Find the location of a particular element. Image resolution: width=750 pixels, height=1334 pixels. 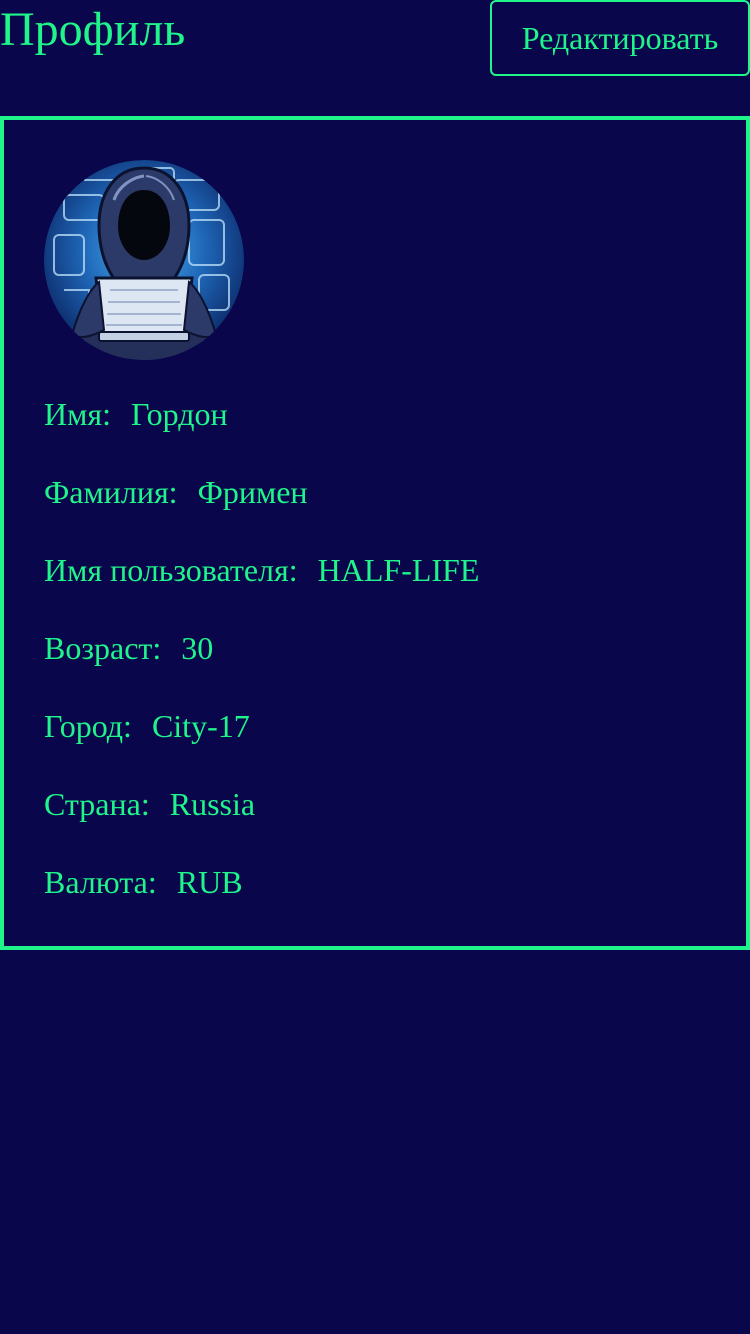

currency-label: Валюта: is located at coordinates (100, 882).